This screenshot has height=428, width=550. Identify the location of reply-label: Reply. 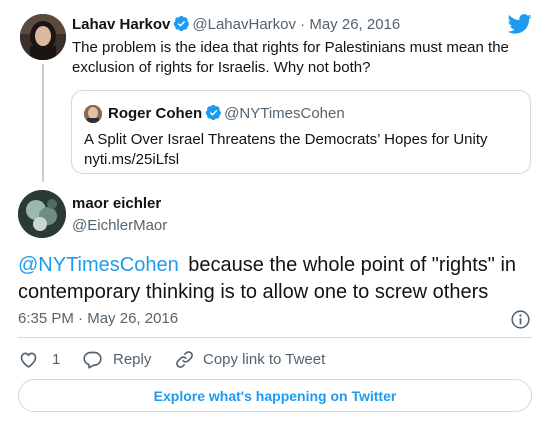
(132, 359).